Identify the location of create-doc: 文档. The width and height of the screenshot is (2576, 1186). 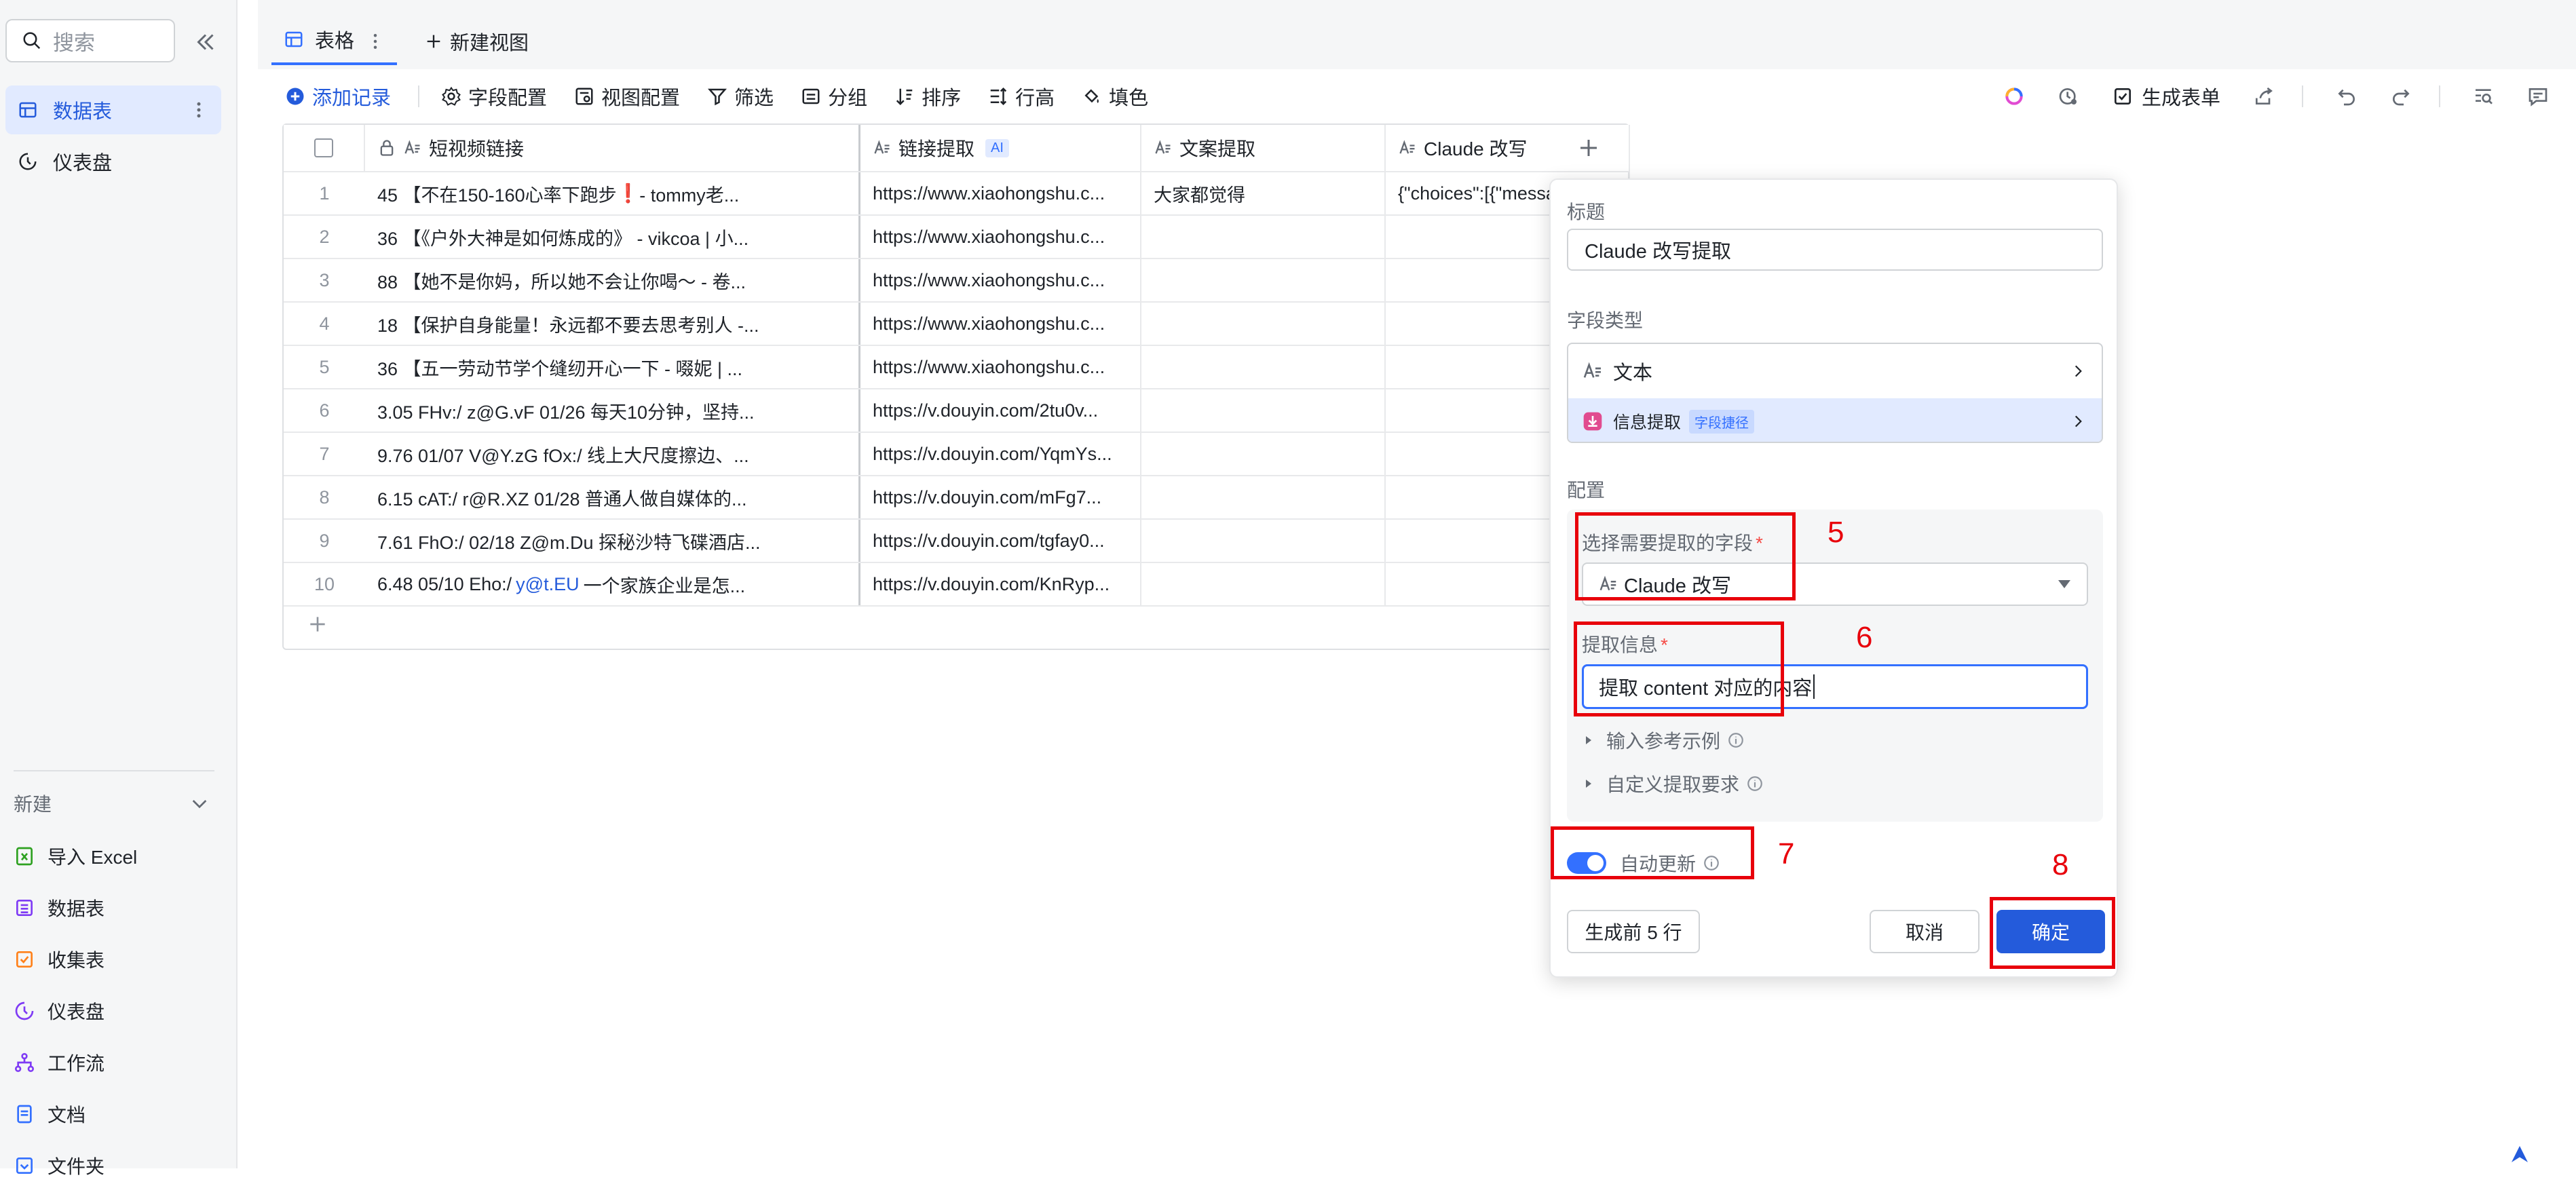
(50, 1114).